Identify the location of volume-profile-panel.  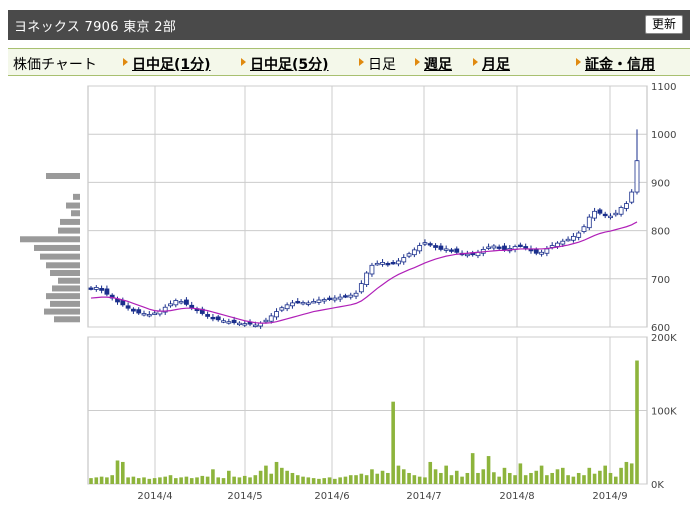
(50, 248).